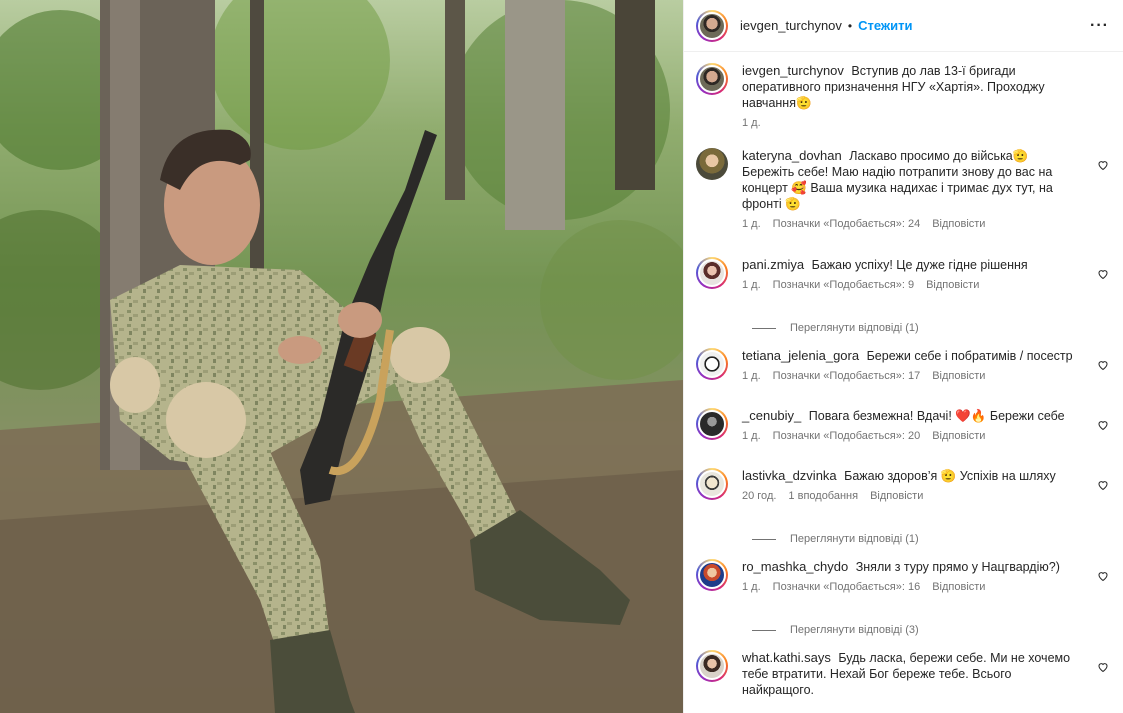 Image resolution: width=1123 pixels, height=713 pixels. Describe the element at coordinates (931, 630) in the screenshot. I see `view-replies-button: Переглянути відповіді (3)` at that location.